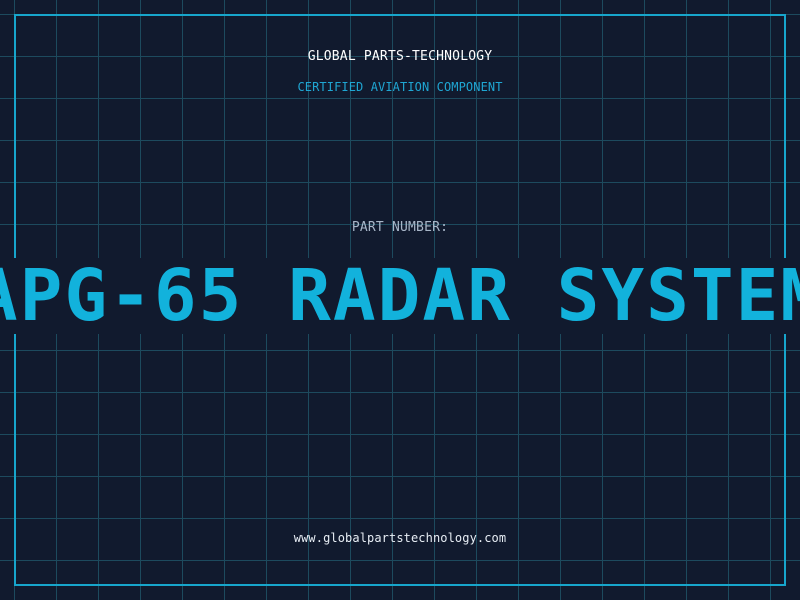 The image size is (800, 600). I want to click on part-number-value: APG-65 RADAR SYSTEM, so click(400, 296).